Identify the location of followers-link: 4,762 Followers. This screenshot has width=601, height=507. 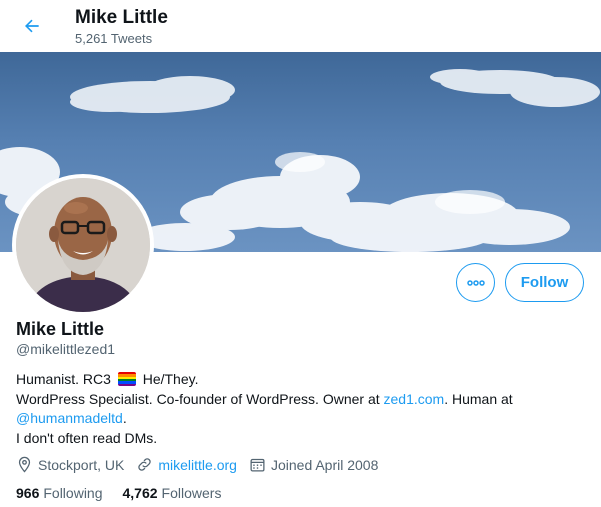
(172, 493).